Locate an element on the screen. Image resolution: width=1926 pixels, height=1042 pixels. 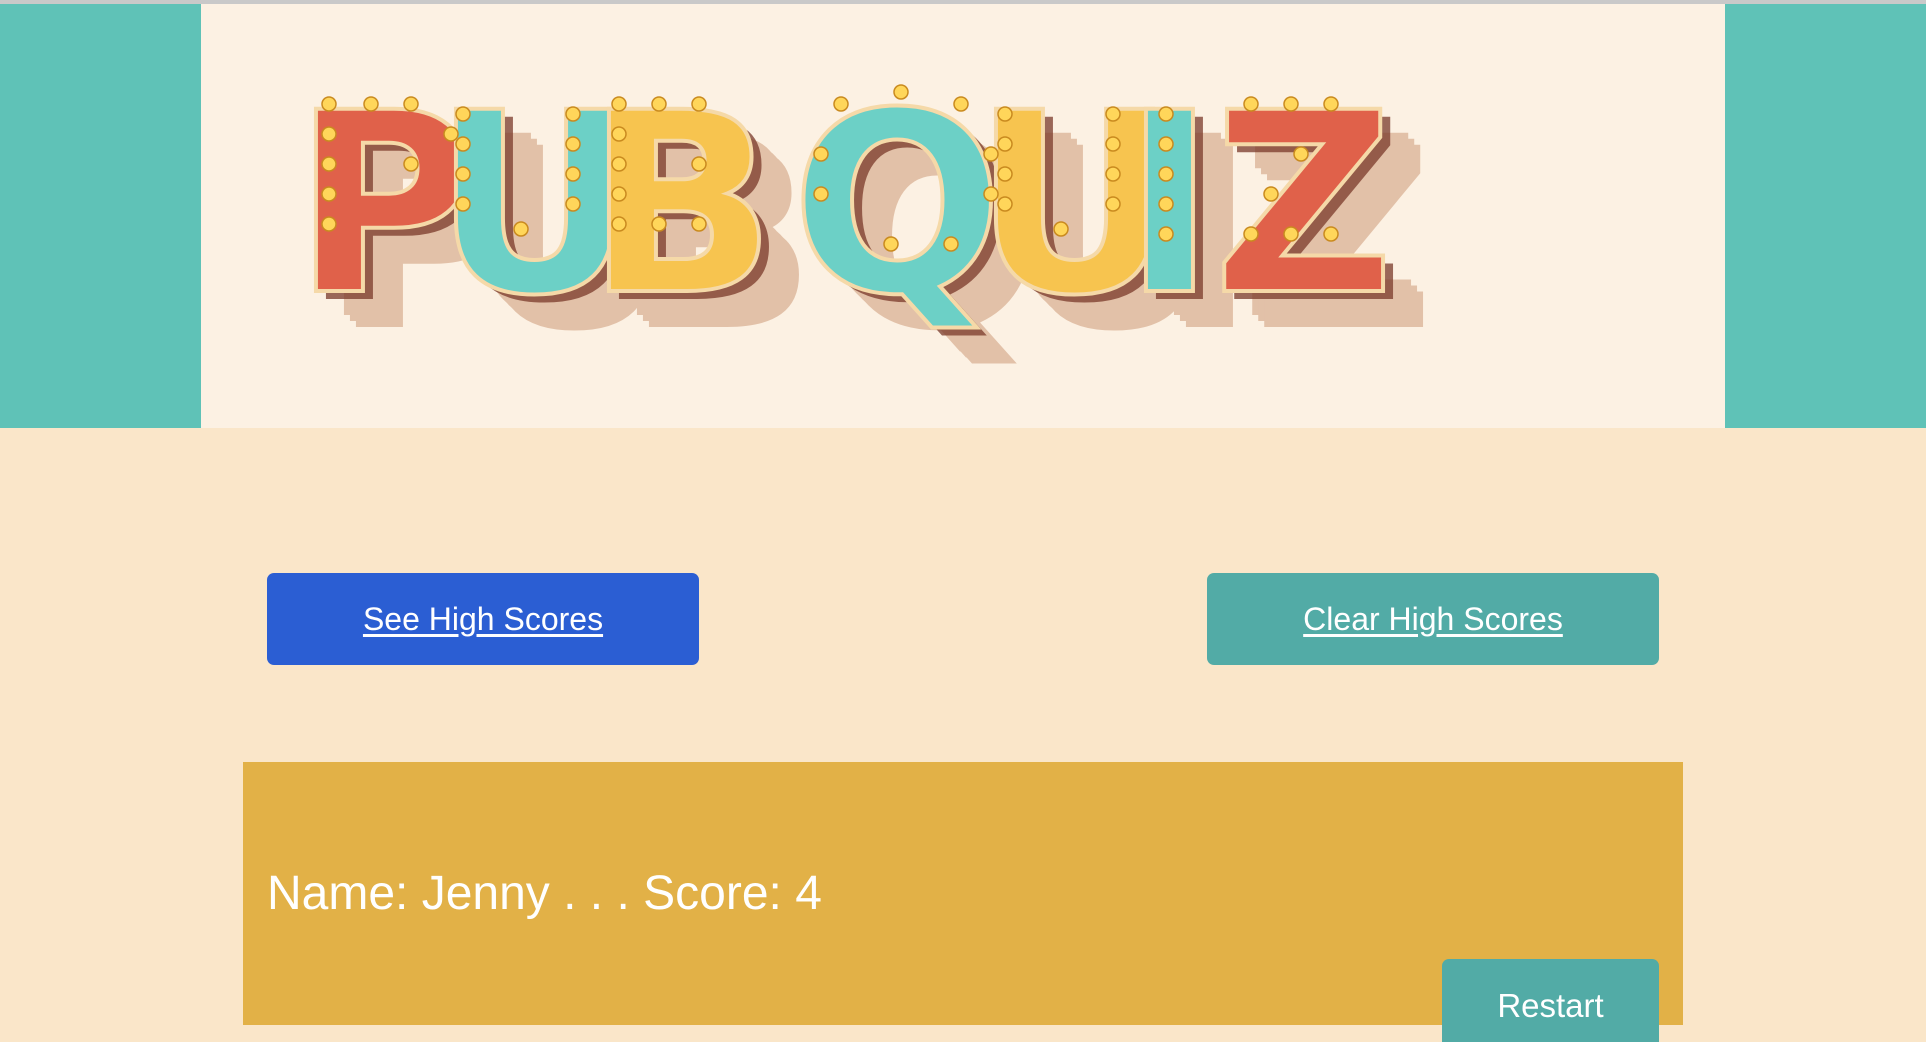
high-score-entry: Name: Jenny . . . Score: 4 is located at coordinates (544, 893).